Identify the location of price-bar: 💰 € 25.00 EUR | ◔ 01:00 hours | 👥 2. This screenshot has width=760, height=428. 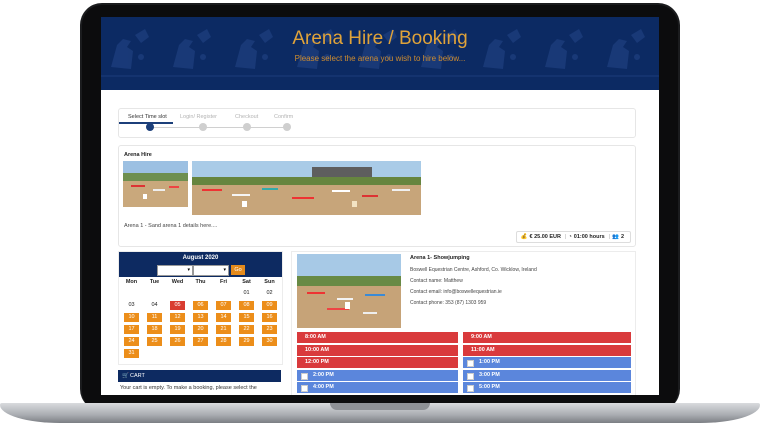
(573, 237).